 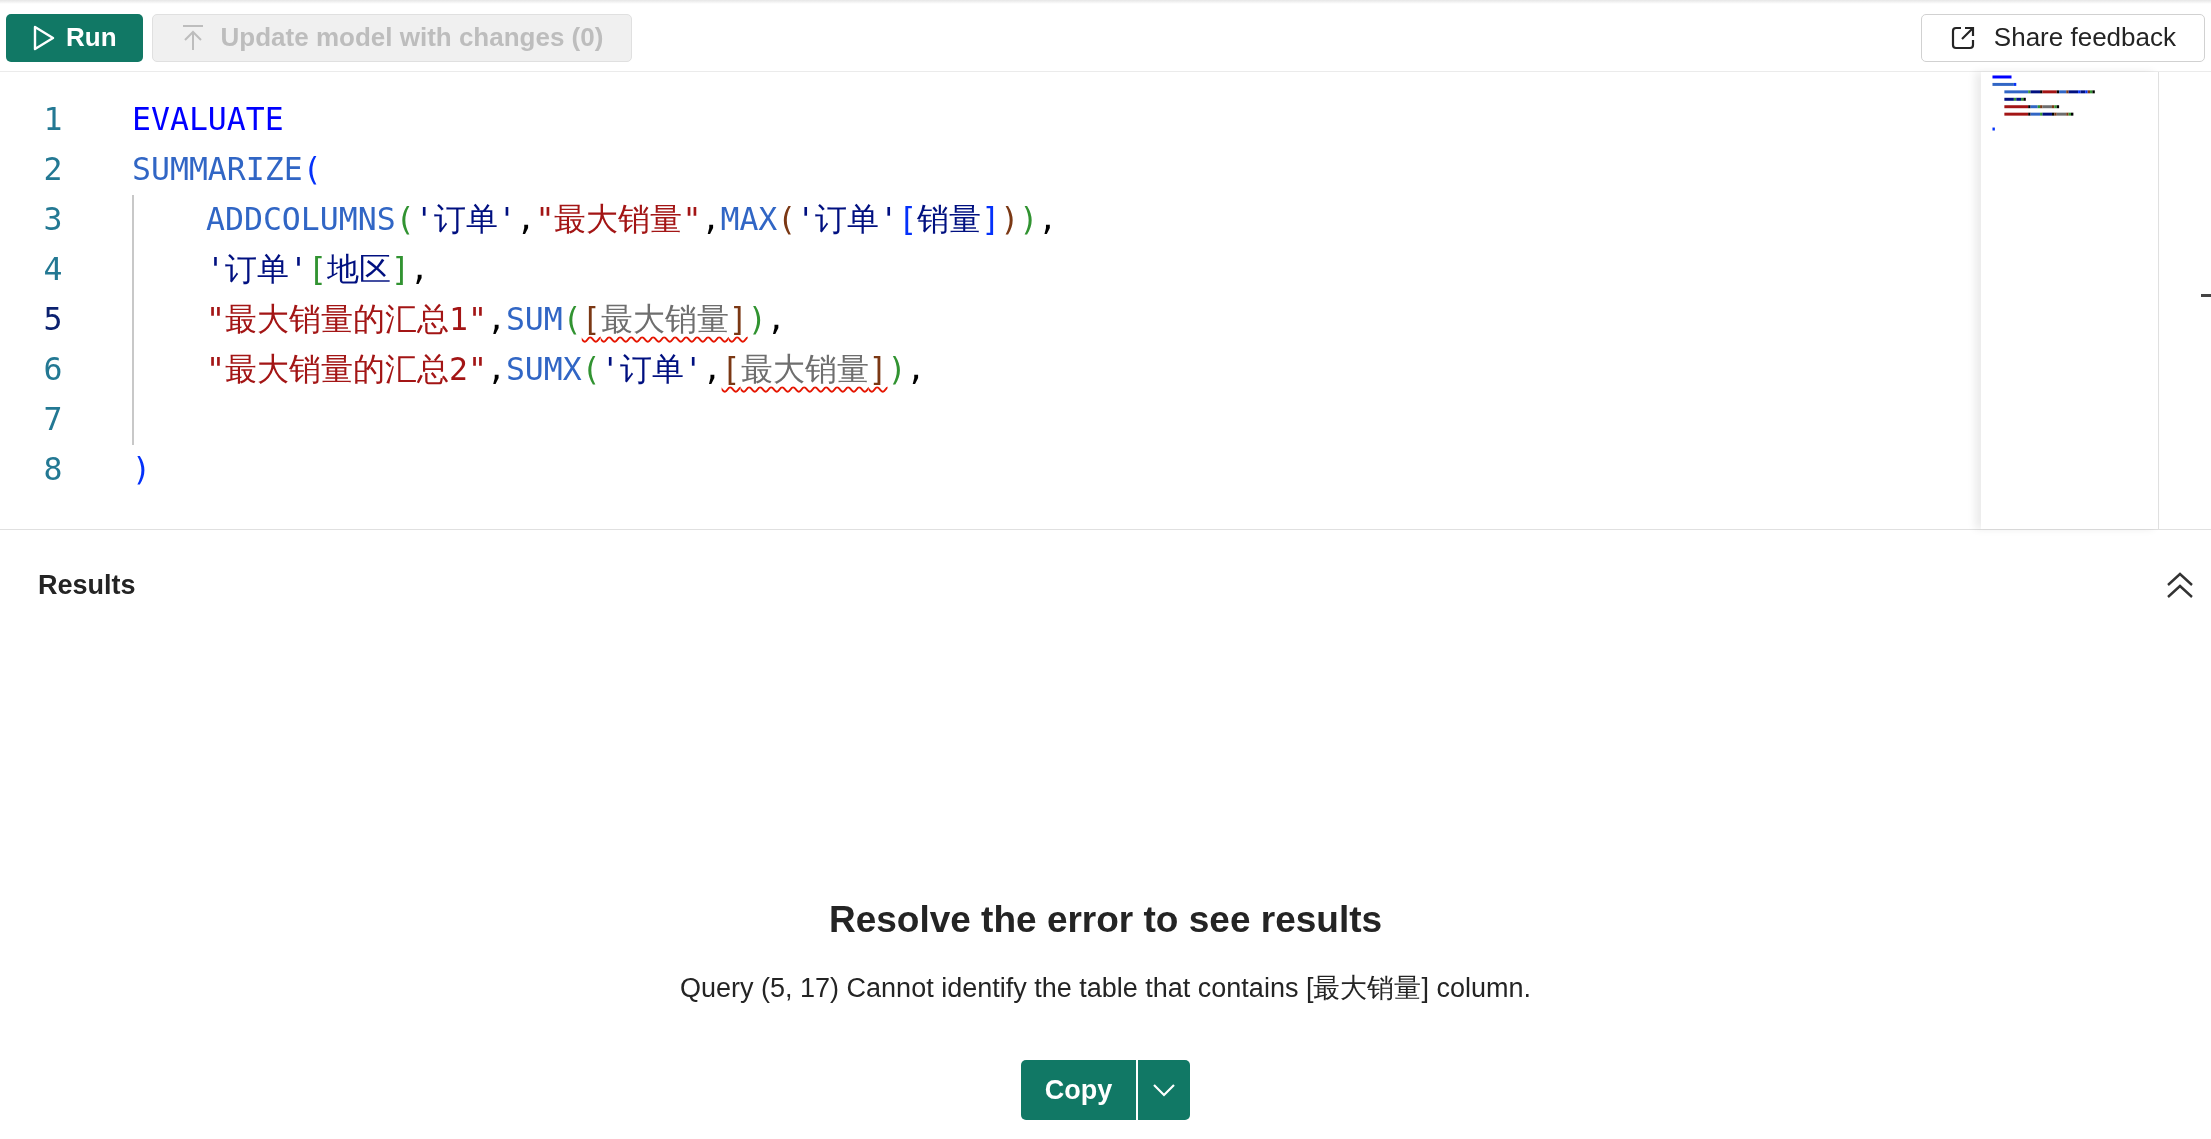 What do you see at coordinates (301, 220) in the screenshot?
I see `code-token: ADDCOLUMNS` at bounding box center [301, 220].